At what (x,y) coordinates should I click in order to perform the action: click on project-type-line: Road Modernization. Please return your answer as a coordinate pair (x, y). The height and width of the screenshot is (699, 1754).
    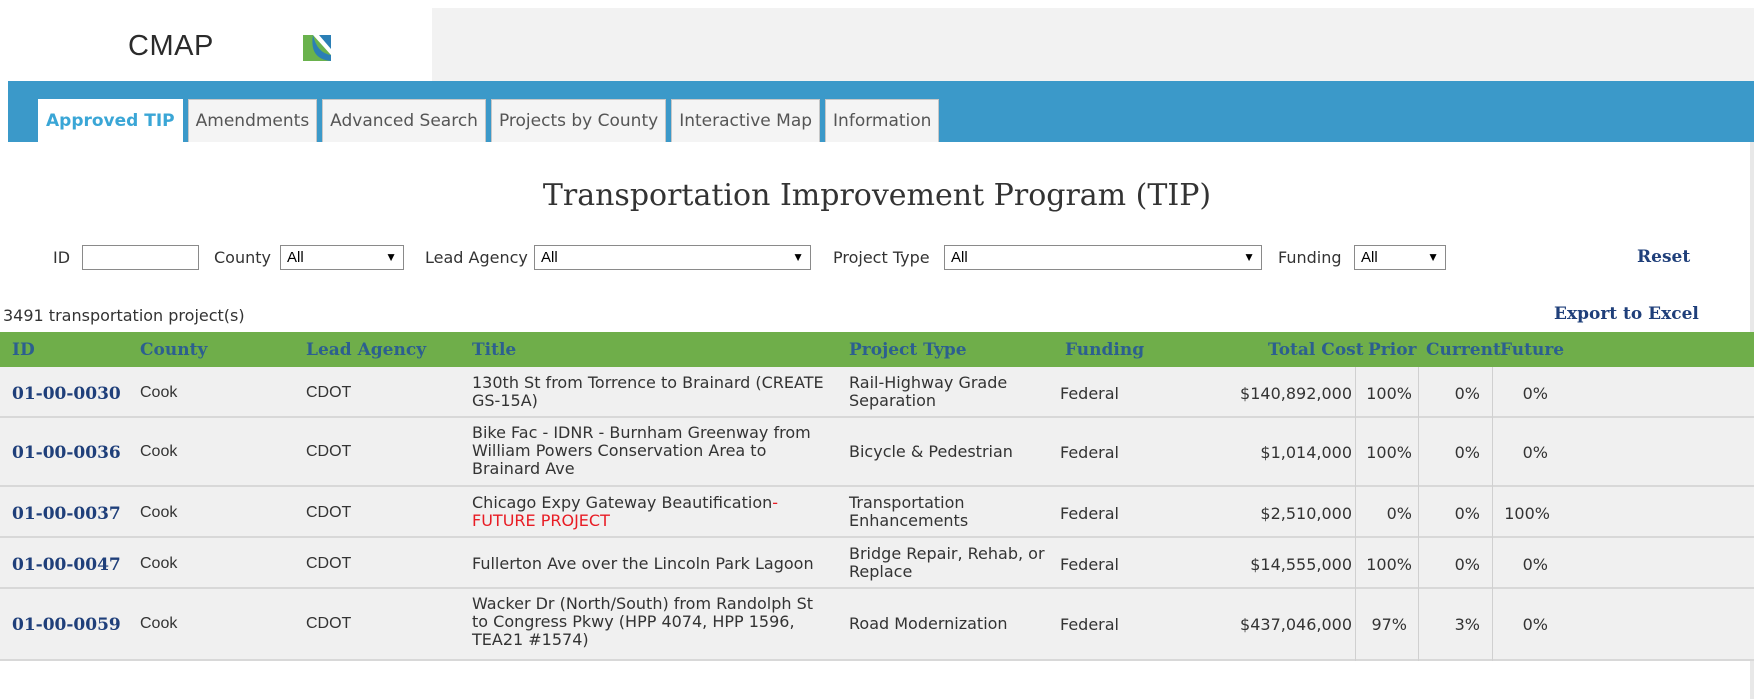
    Looking at the image, I should click on (928, 623).